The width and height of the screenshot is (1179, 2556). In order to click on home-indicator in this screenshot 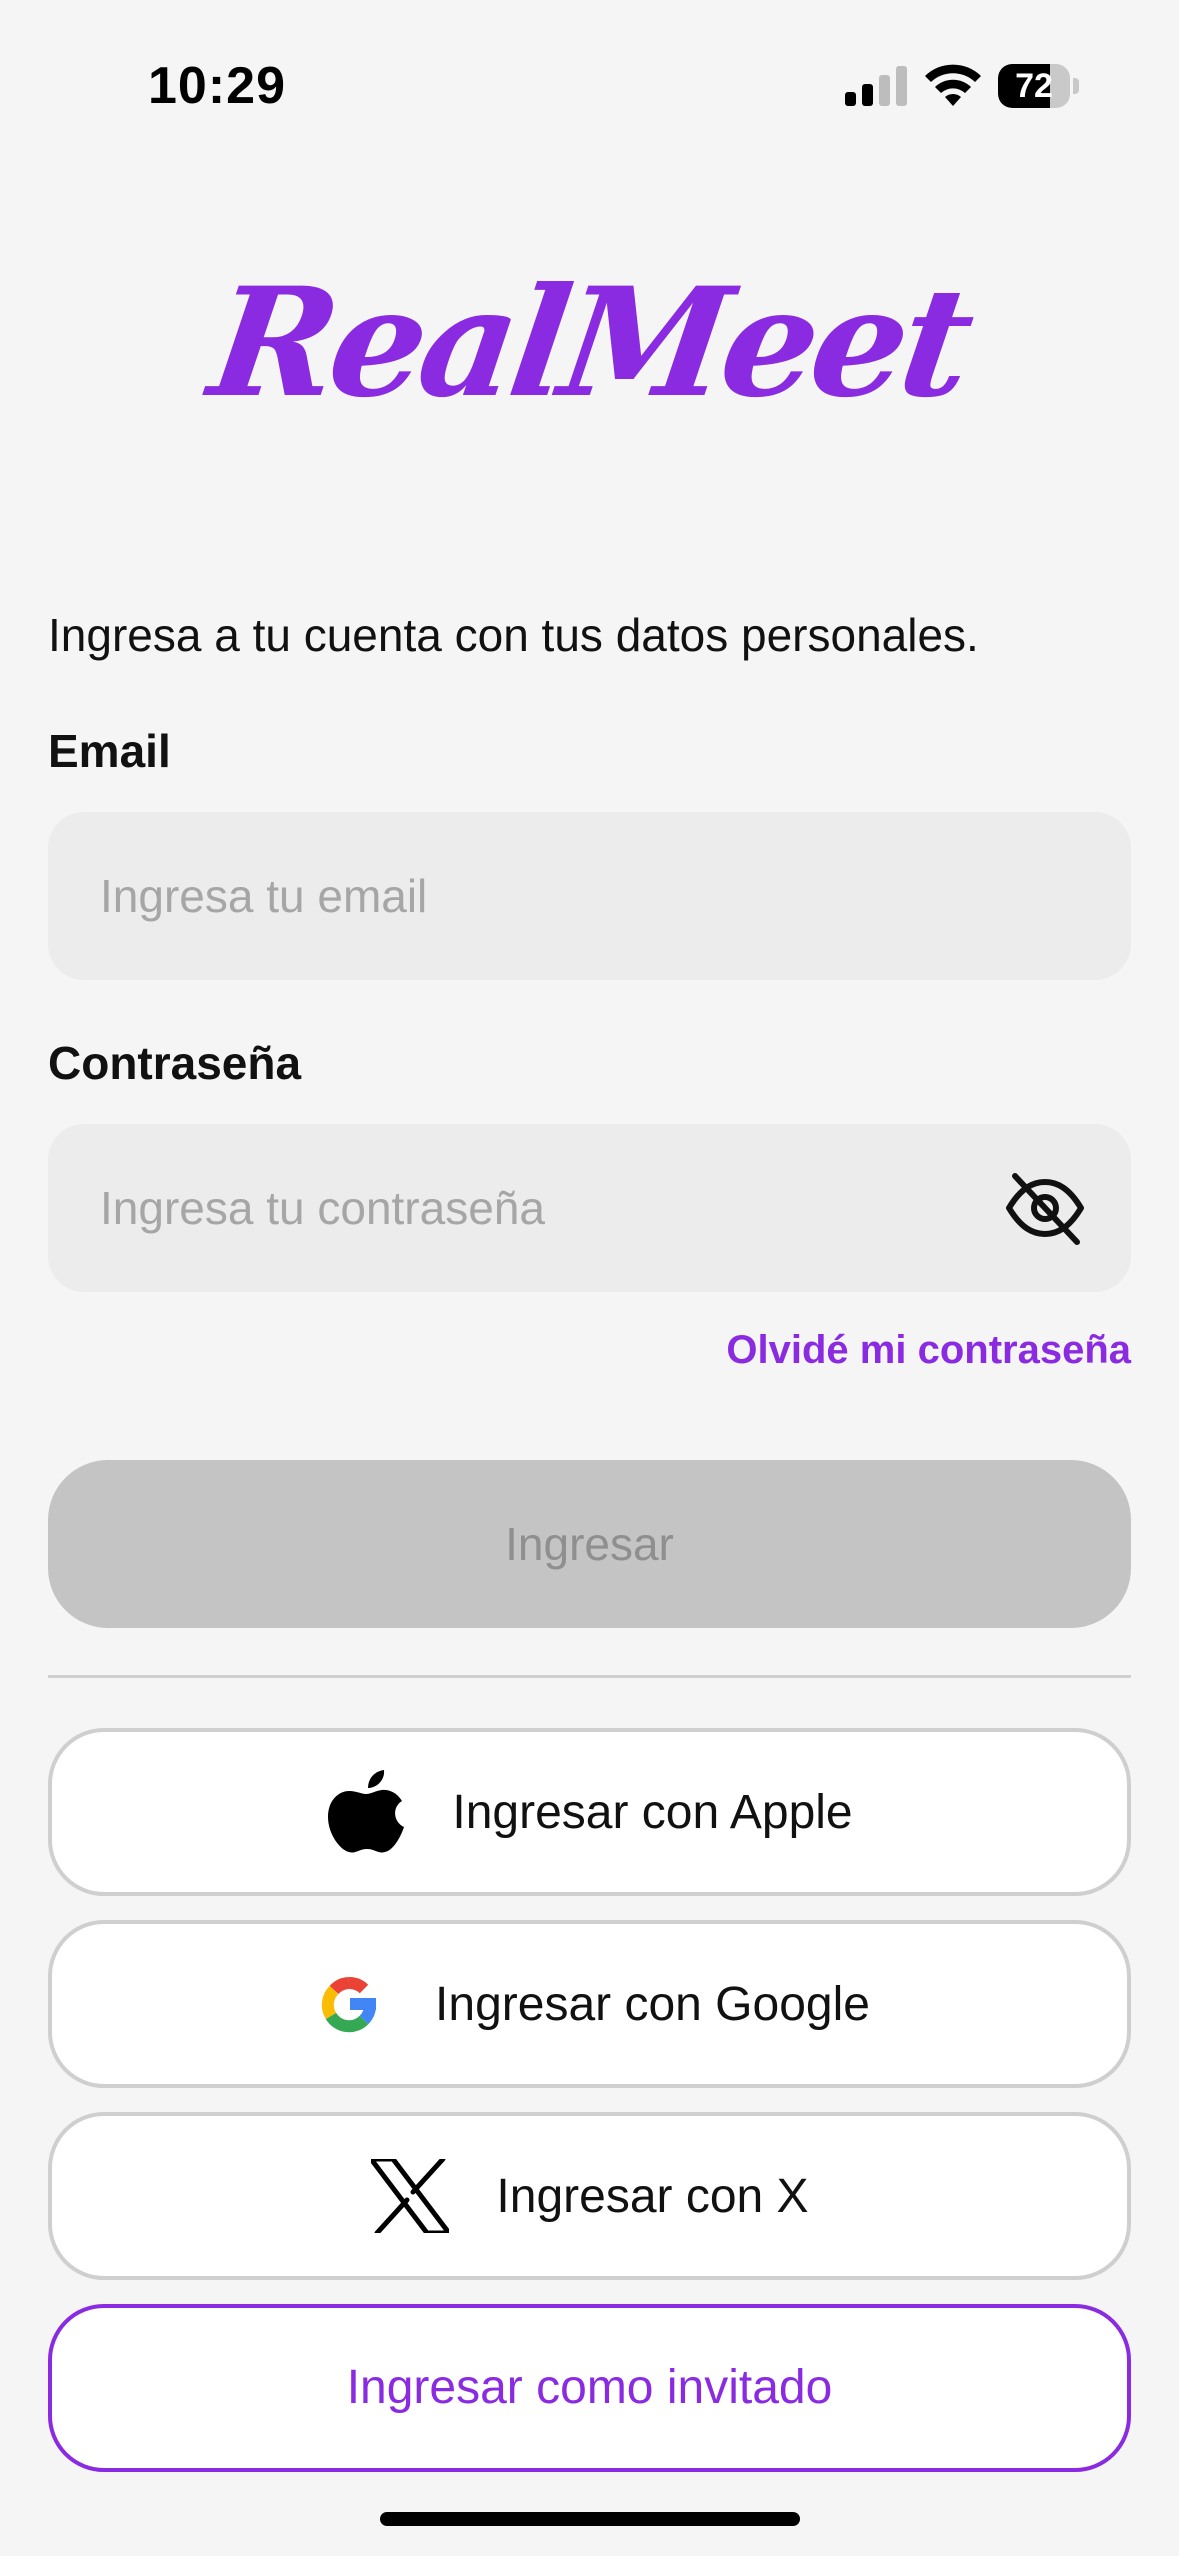, I will do `click(590, 2519)`.